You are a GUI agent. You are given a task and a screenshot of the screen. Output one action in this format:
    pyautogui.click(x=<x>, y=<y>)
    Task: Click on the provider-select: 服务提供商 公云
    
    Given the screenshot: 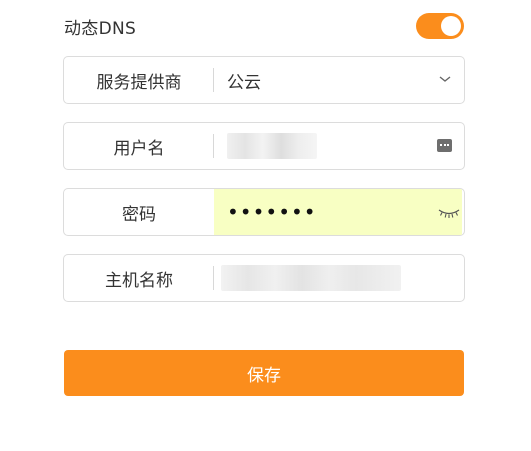 What is the action you would take?
    pyautogui.click(x=264, y=80)
    